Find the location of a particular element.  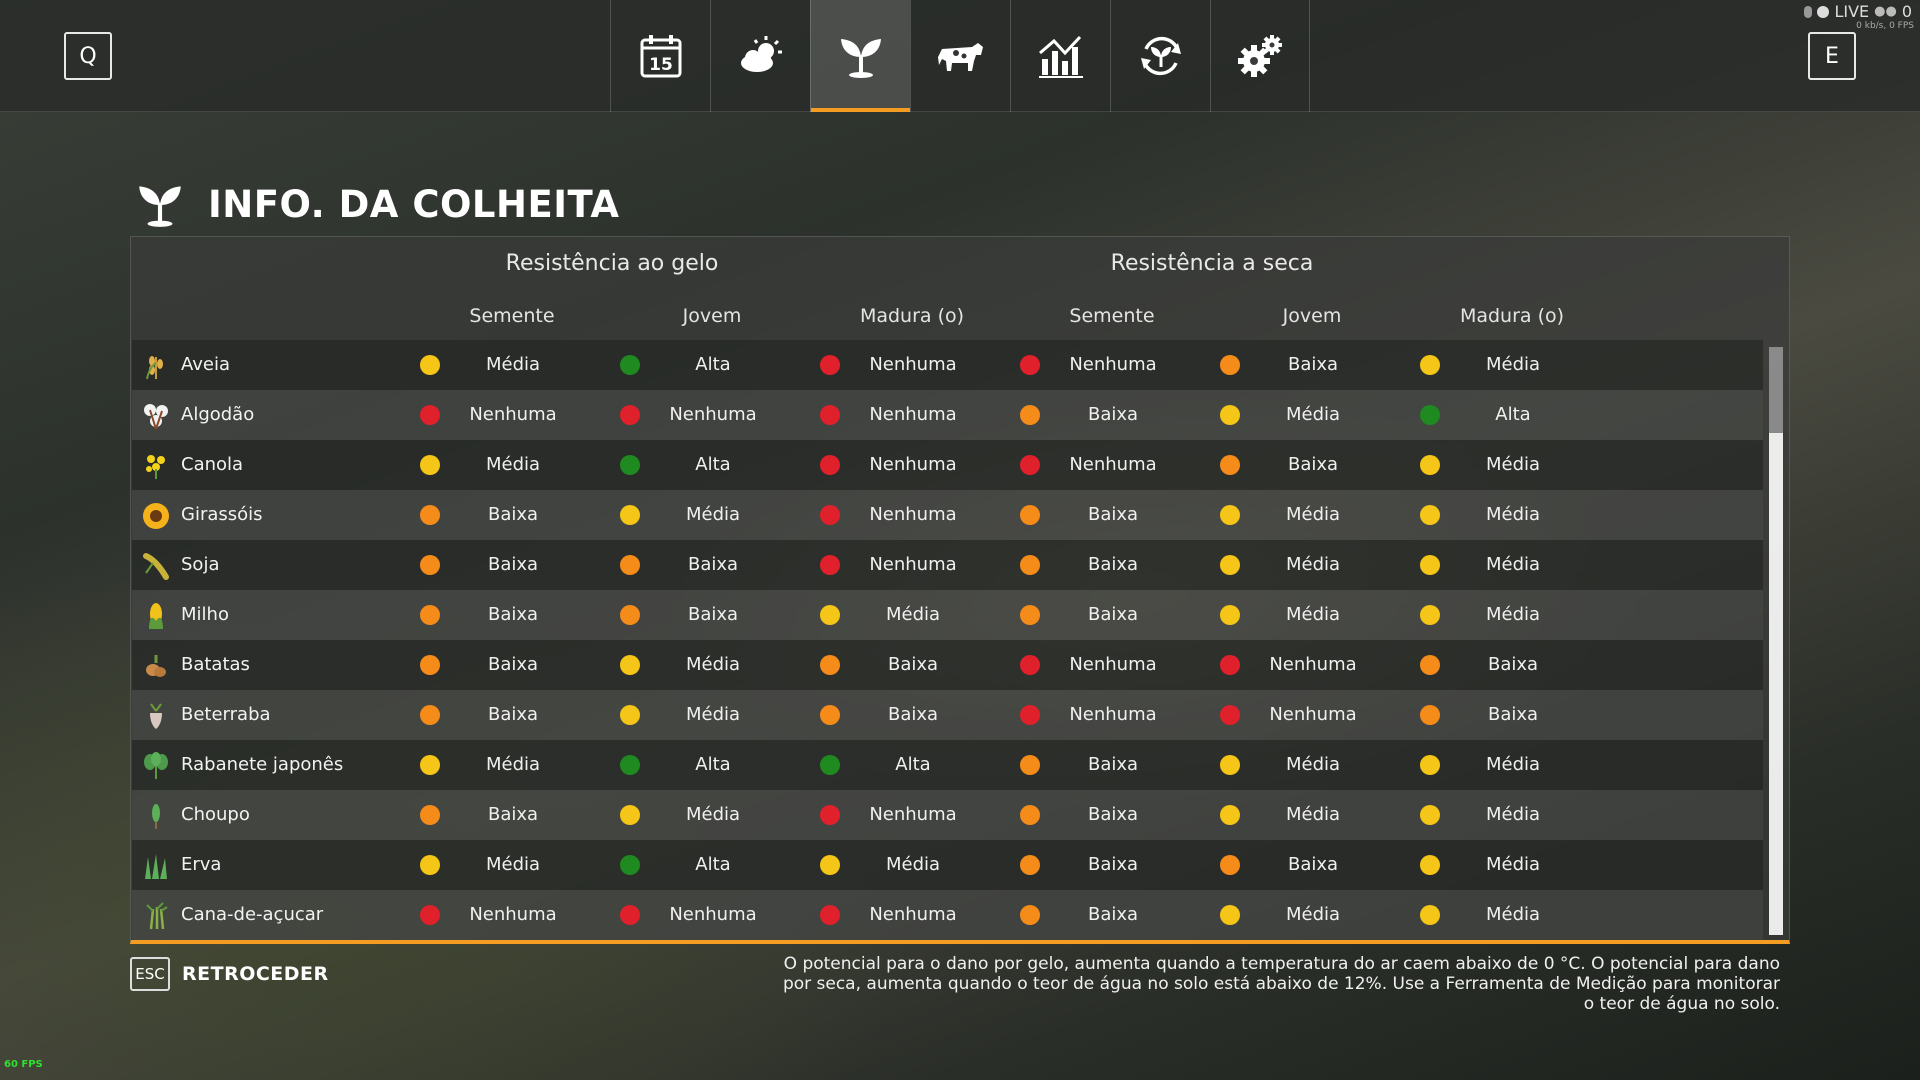

prev-key-label: Q is located at coordinates (88, 56).